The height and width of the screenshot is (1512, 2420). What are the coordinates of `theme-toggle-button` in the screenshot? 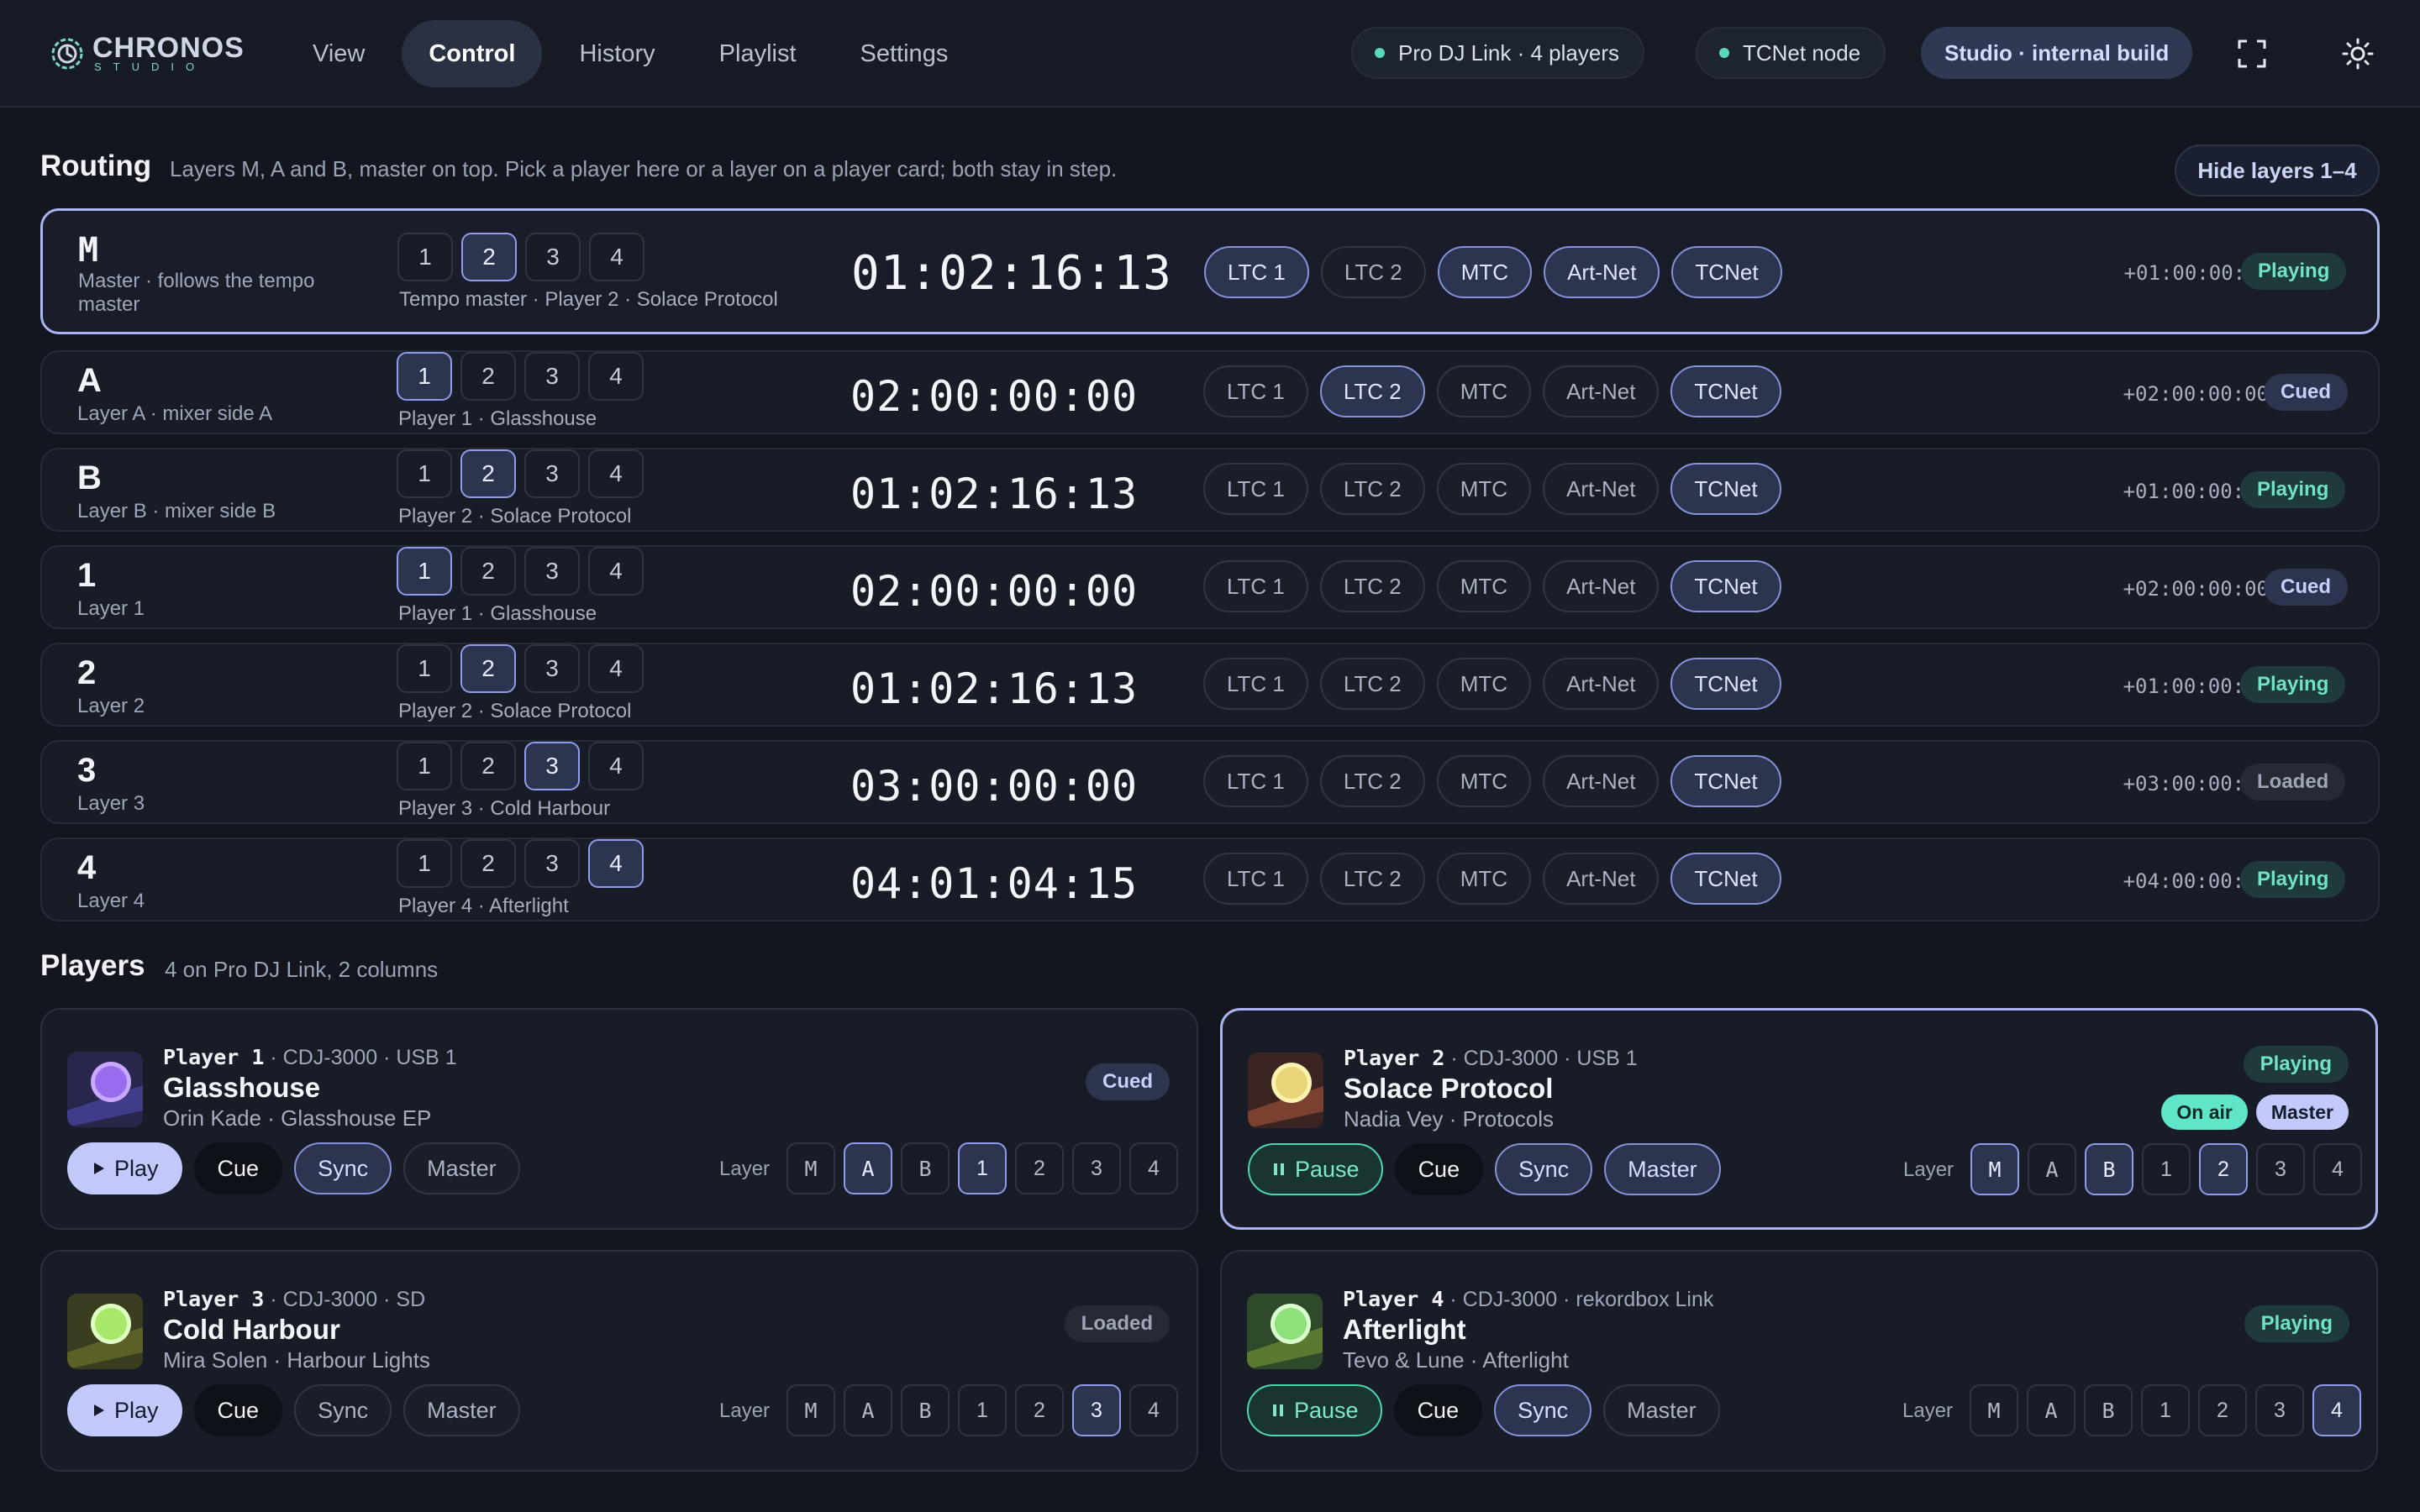 It's located at (2358, 54).